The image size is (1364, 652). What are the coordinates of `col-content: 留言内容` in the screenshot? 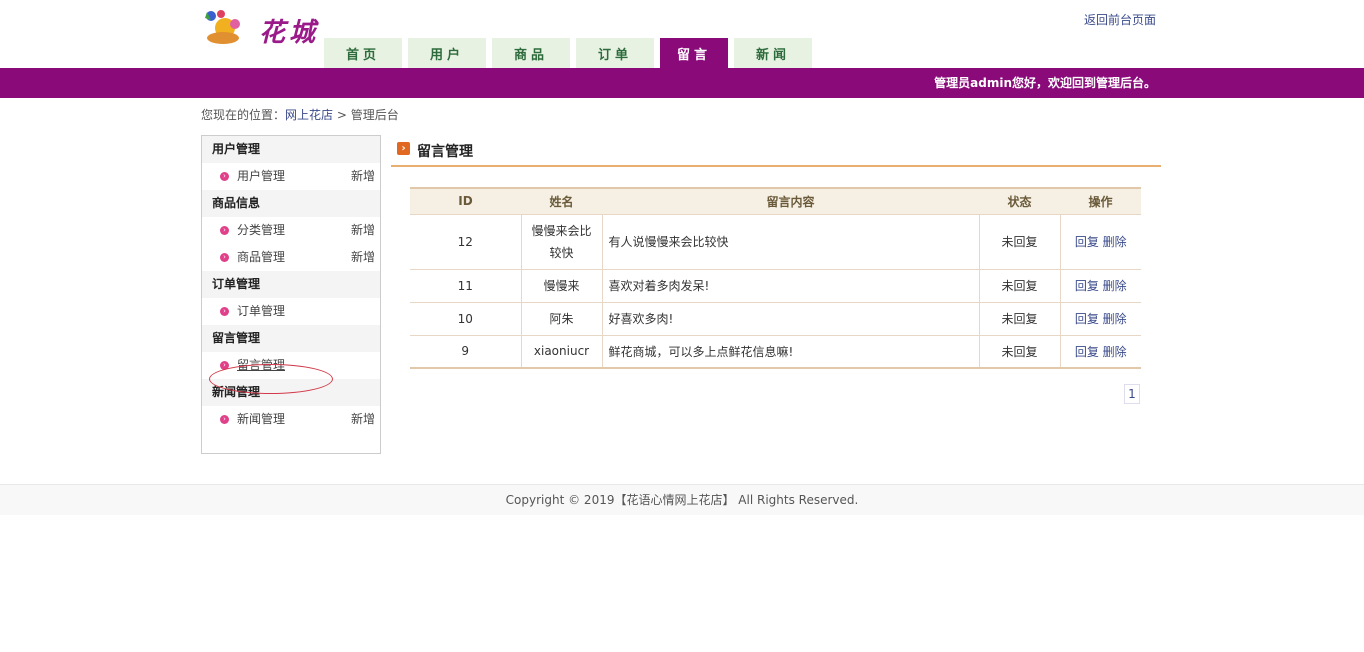 It's located at (790, 200).